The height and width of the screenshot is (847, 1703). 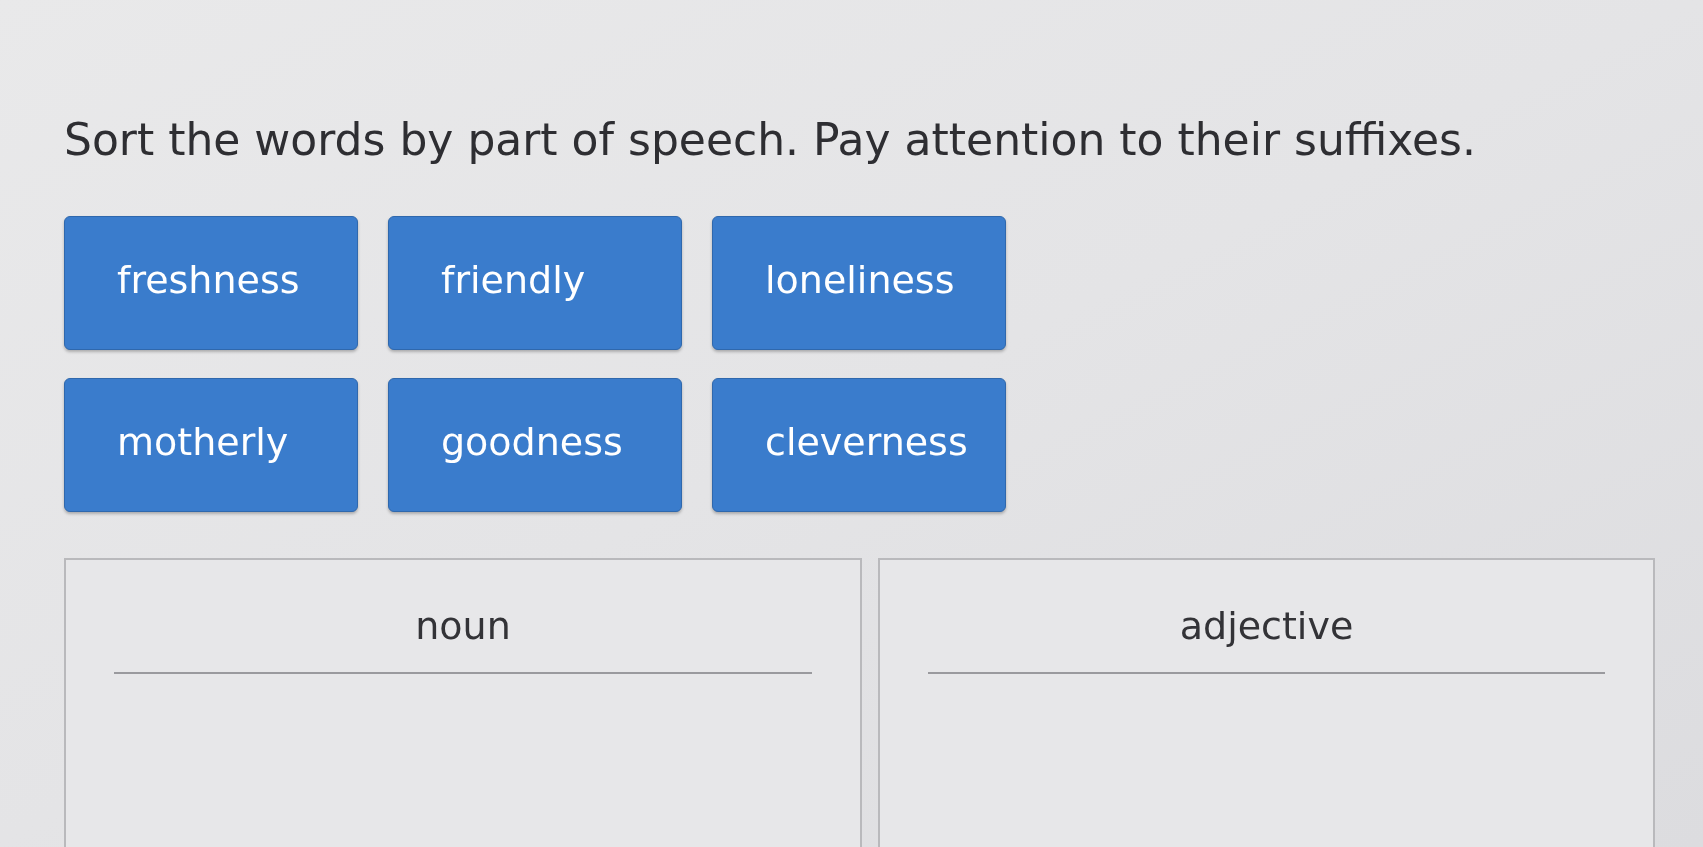 I want to click on word-tile: motherly, so click(x=211, y=445).